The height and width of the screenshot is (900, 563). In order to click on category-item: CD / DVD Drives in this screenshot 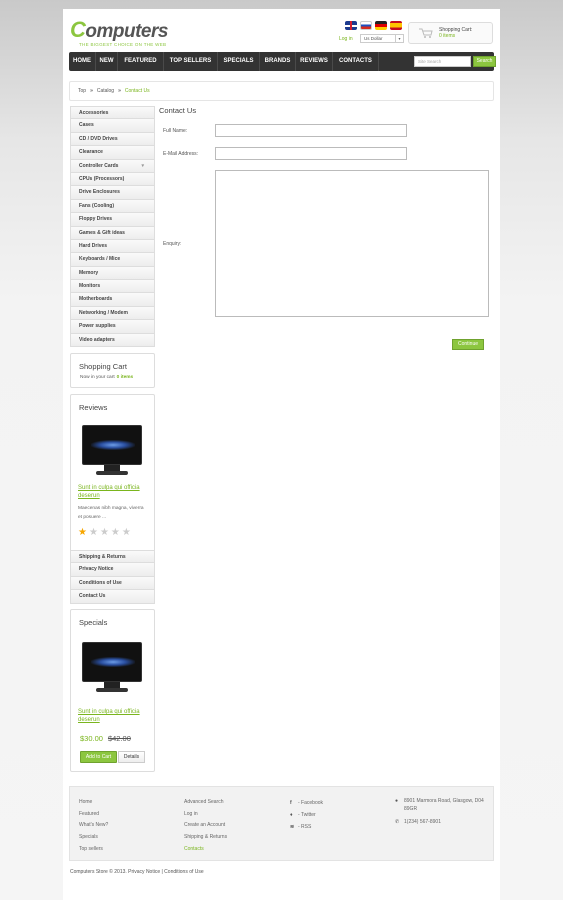, I will do `click(112, 139)`.